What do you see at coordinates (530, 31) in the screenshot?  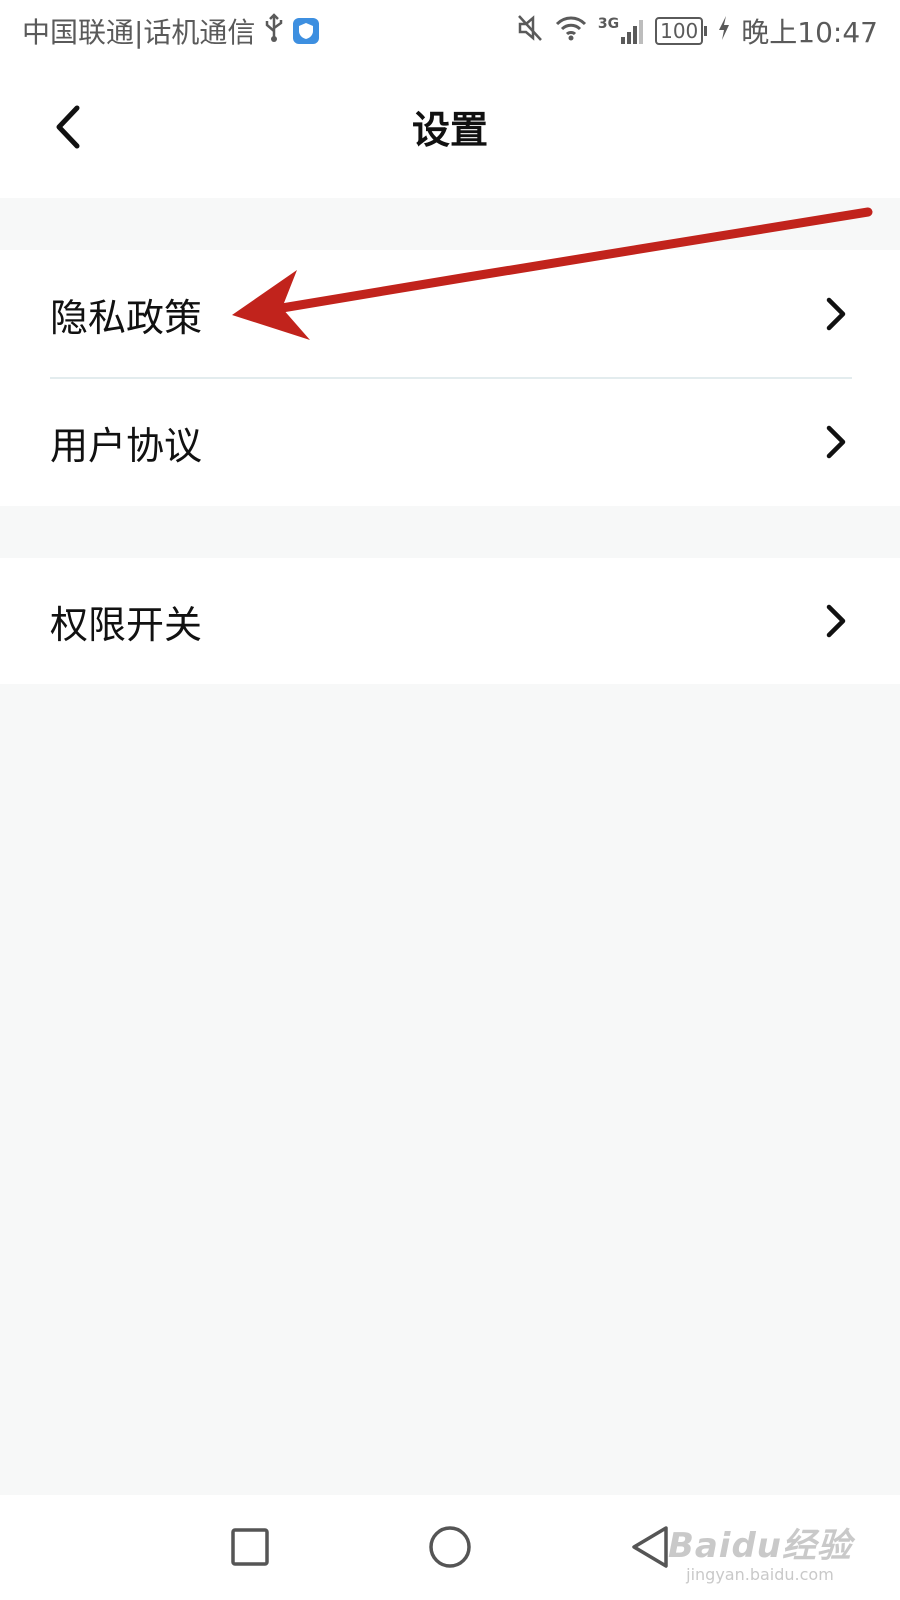 I see `mute-icon` at bounding box center [530, 31].